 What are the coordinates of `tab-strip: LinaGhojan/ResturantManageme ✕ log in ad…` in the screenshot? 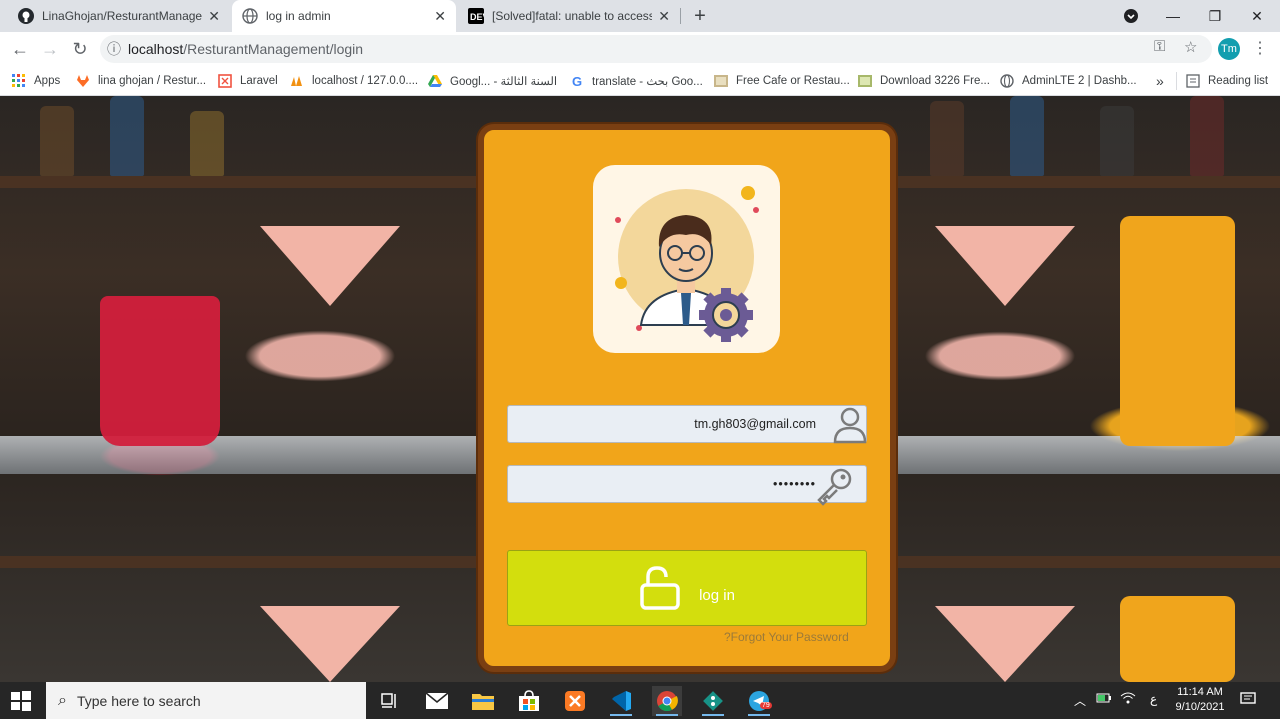 It's located at (640, 16).